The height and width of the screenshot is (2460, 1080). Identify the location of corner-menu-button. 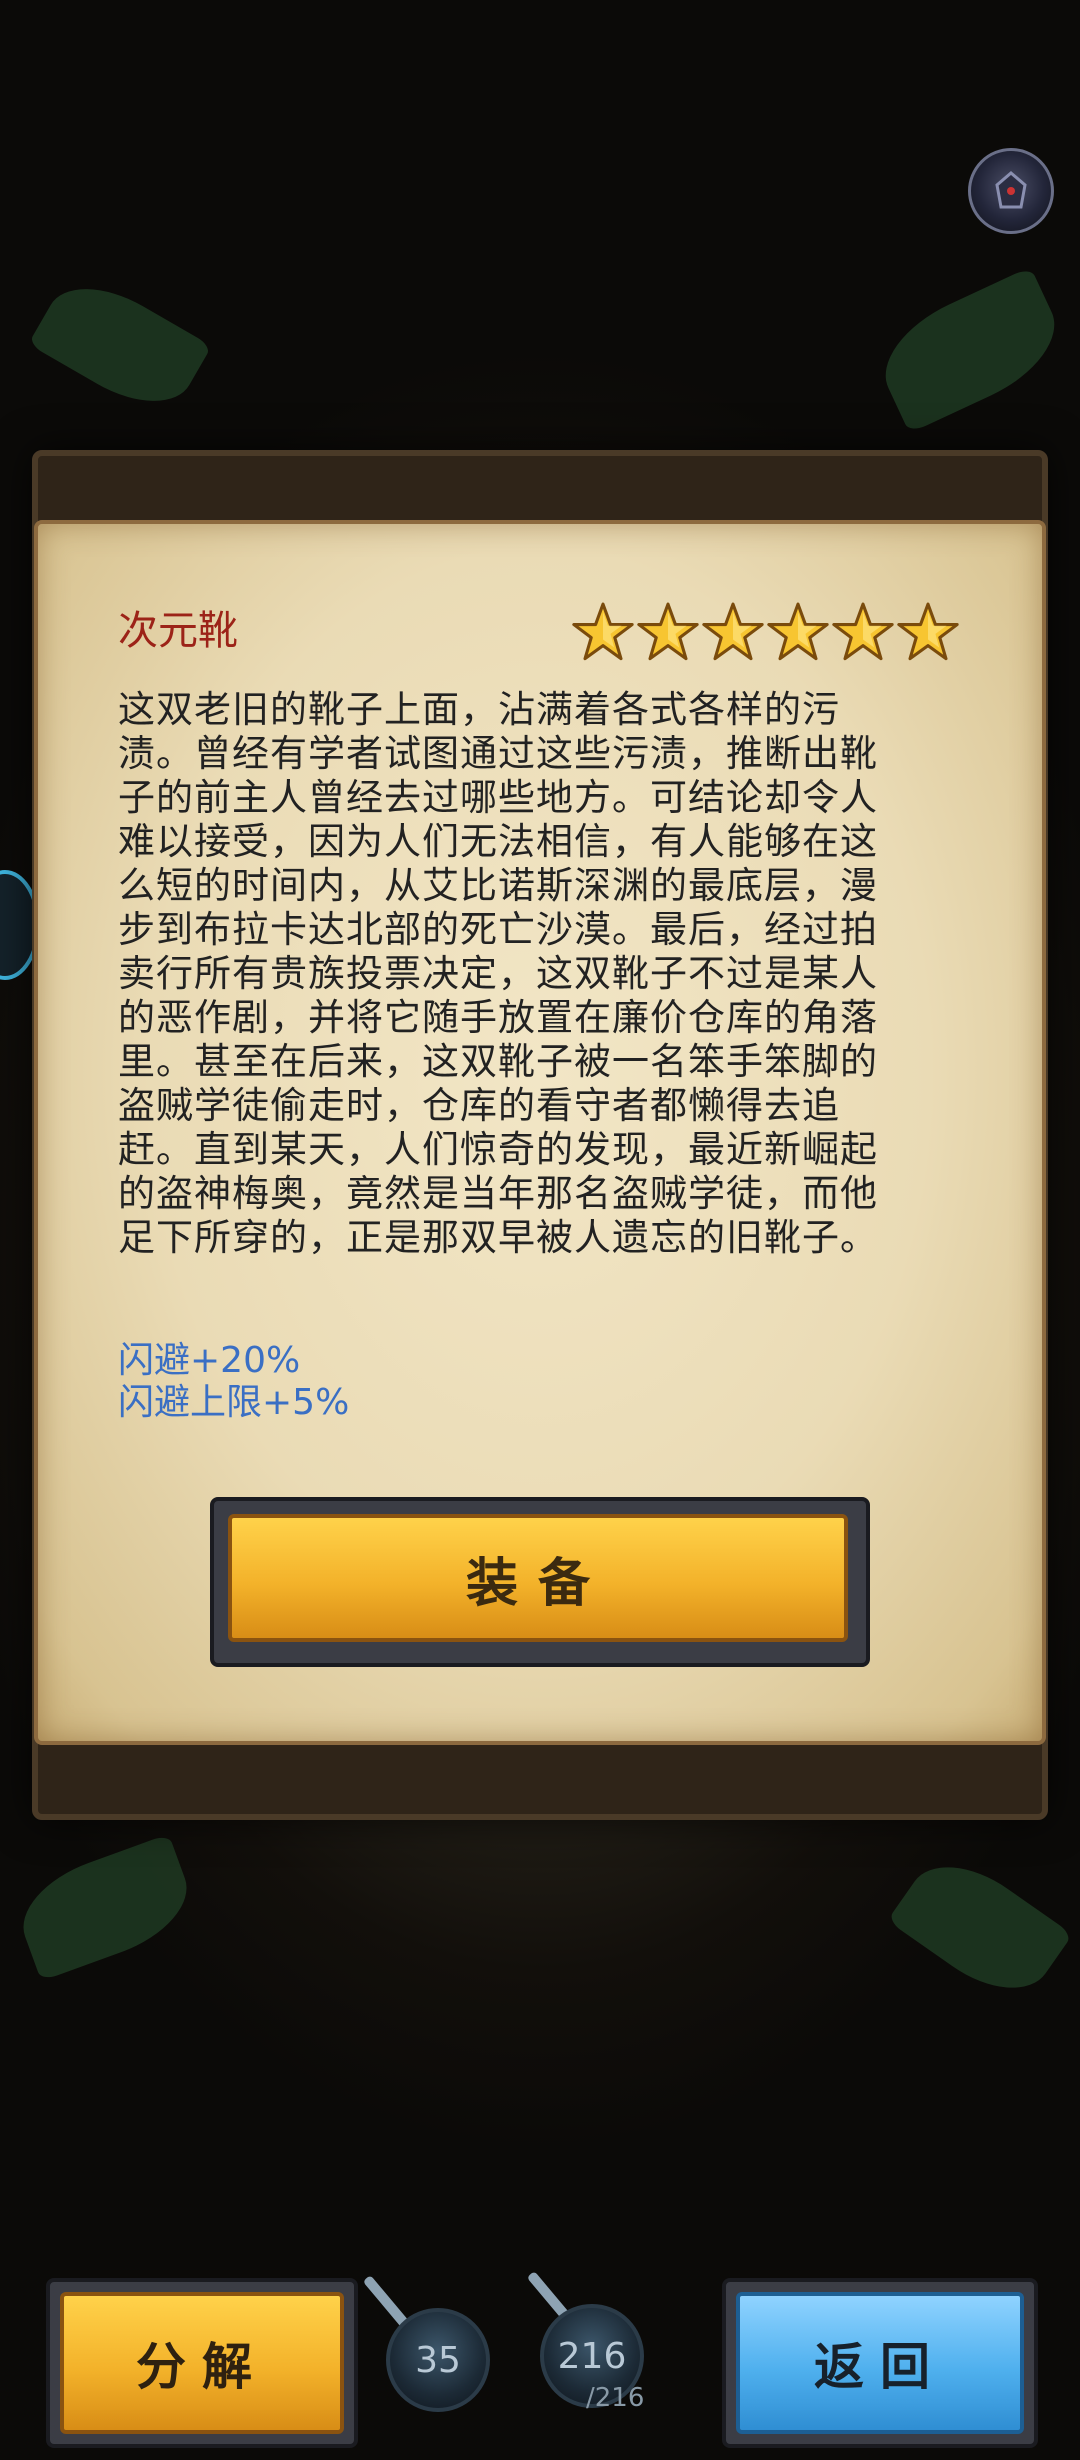
(1011, 191).